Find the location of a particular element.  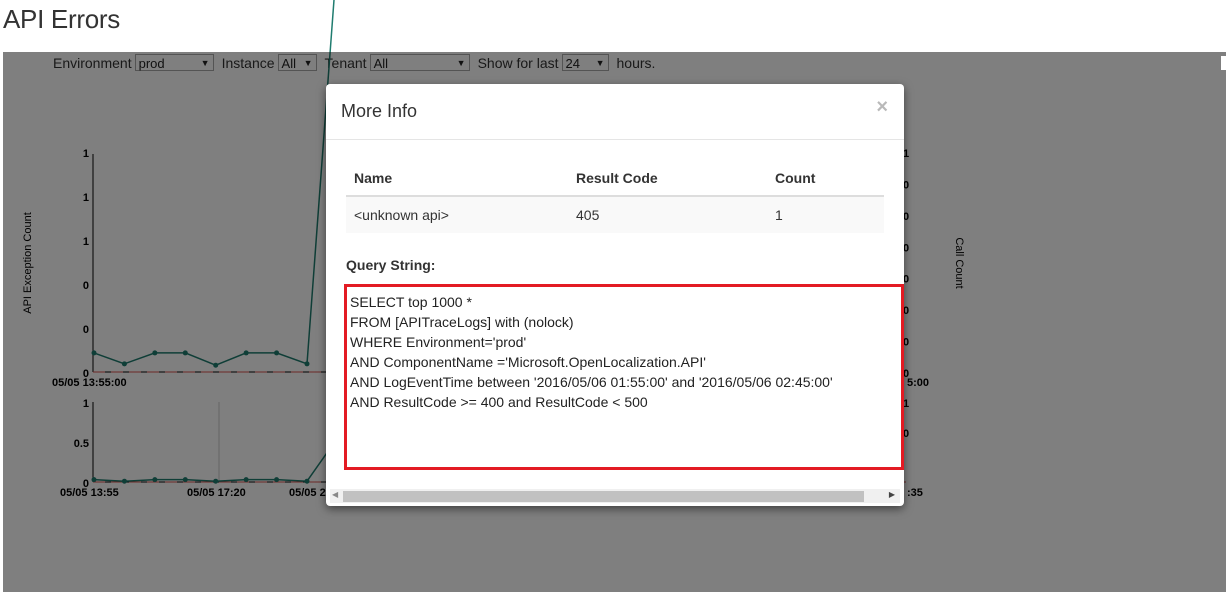

modal-header: More Info × is located at coordinates (615, 112).